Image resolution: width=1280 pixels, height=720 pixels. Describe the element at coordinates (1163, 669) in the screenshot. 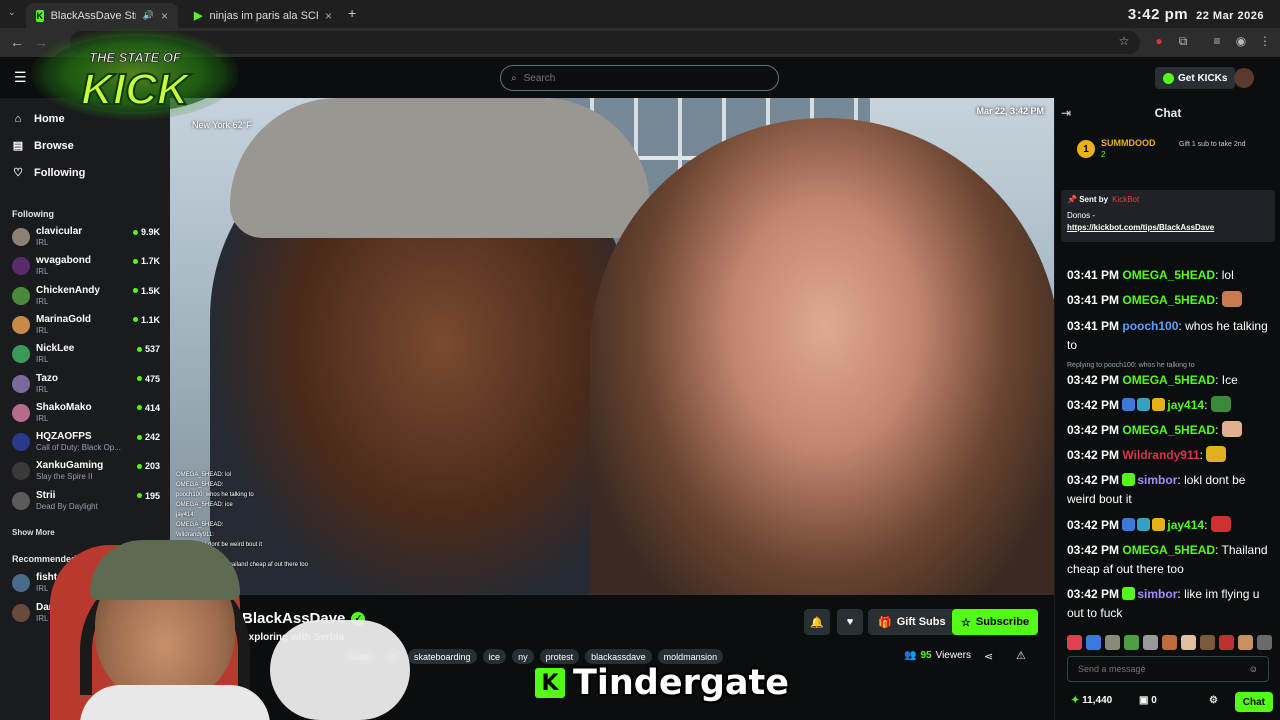

I see `chat-message-input` at that location.